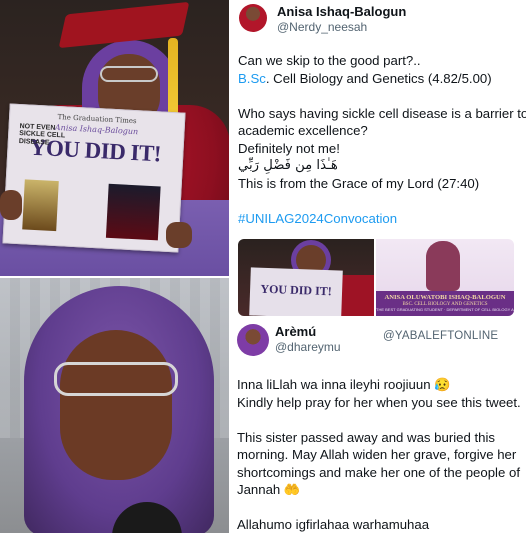 Image resolution: width=526 pixels, height=533 pixels. I want to click on tweet-line-arabic: هَـٰذَا مِن فَضْلِ رَبِّي, so click(288, 165).